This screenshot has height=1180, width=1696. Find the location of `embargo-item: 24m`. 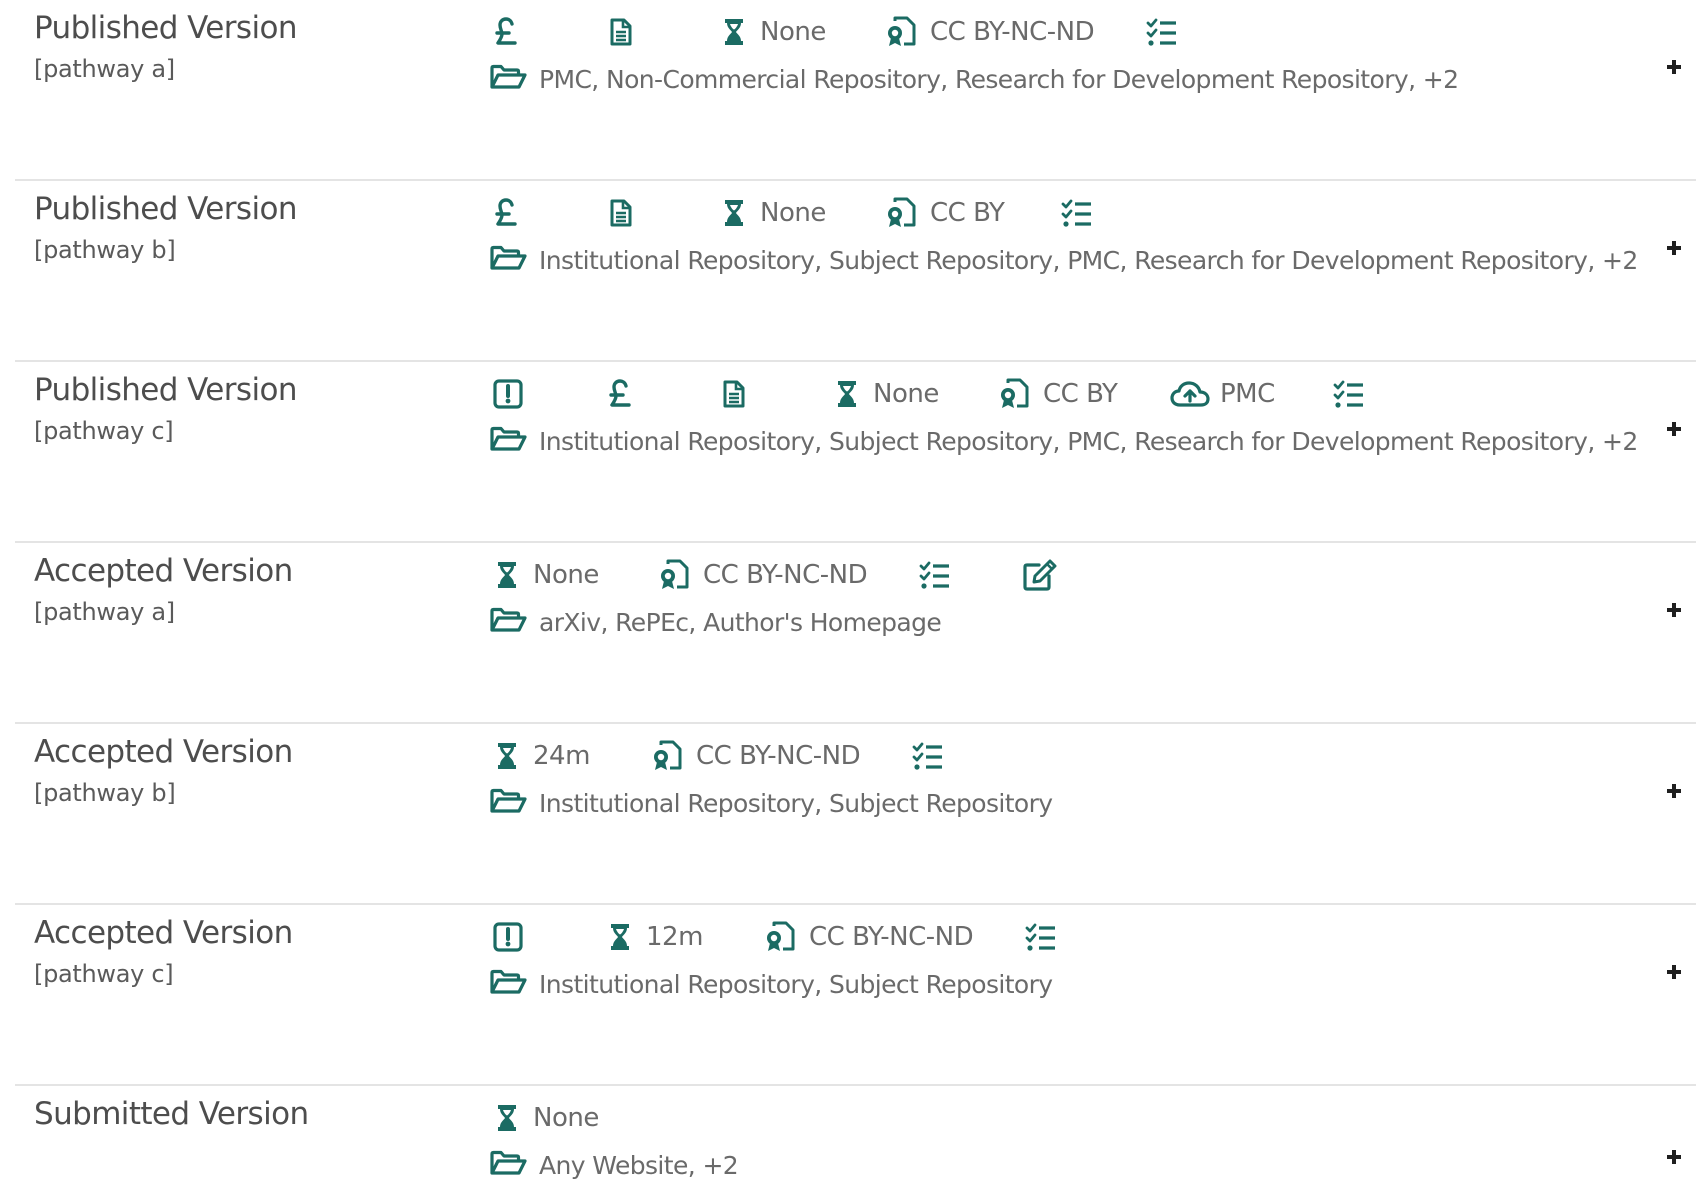

embargo-item: 24m is located at coordinates (542, 756).